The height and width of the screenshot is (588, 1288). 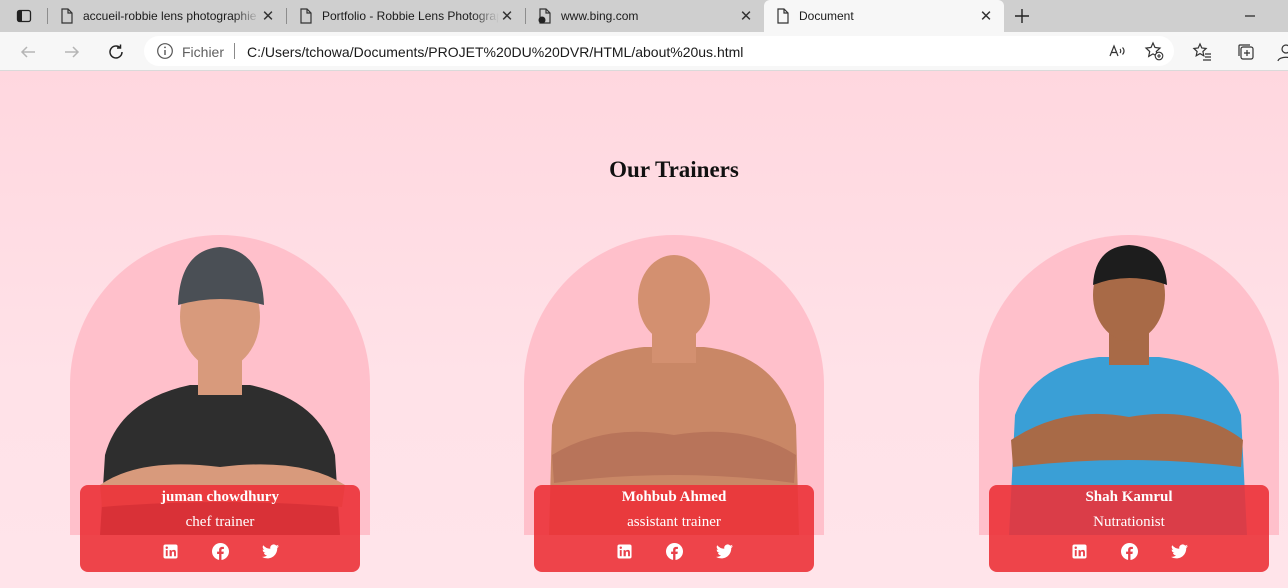 I want to click on arrow-right-icon, so click(x=72, y=52).